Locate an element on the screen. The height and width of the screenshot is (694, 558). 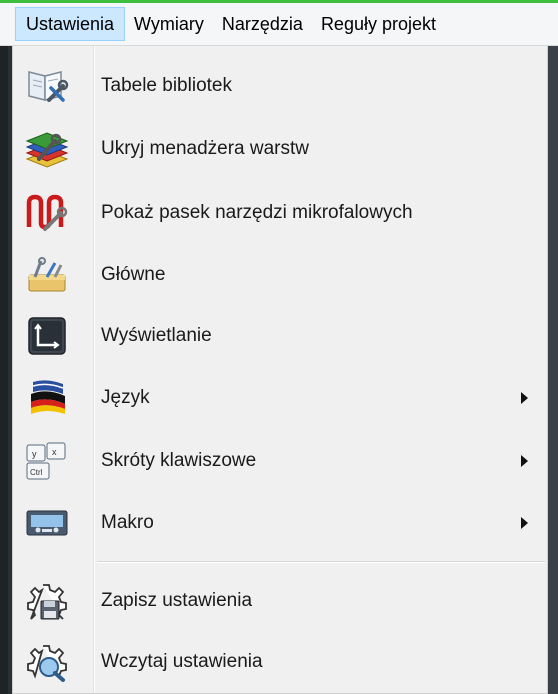
menu-separator is located at coordinates (321, 562).